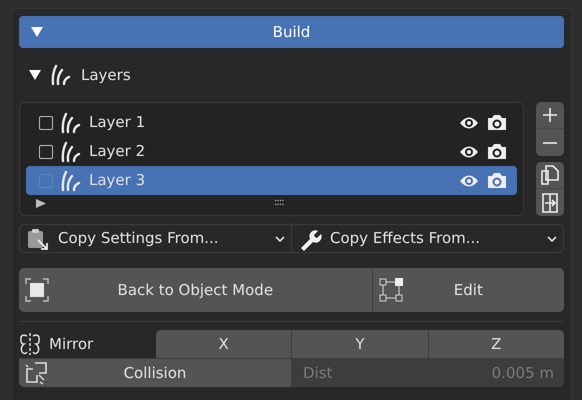  I want to click on add-button, so click(550, 115).